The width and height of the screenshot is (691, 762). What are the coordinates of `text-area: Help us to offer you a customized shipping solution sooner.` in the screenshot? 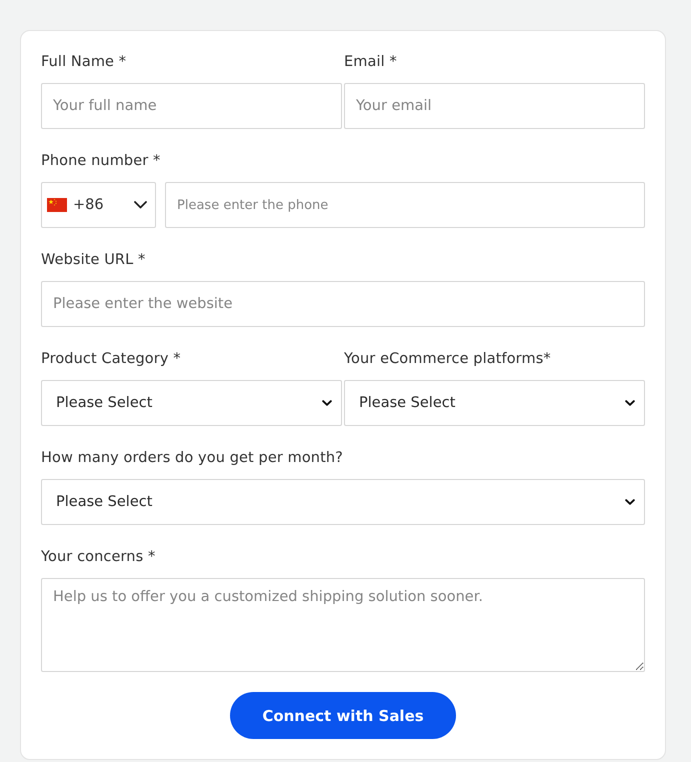 It's located at (343, 625).